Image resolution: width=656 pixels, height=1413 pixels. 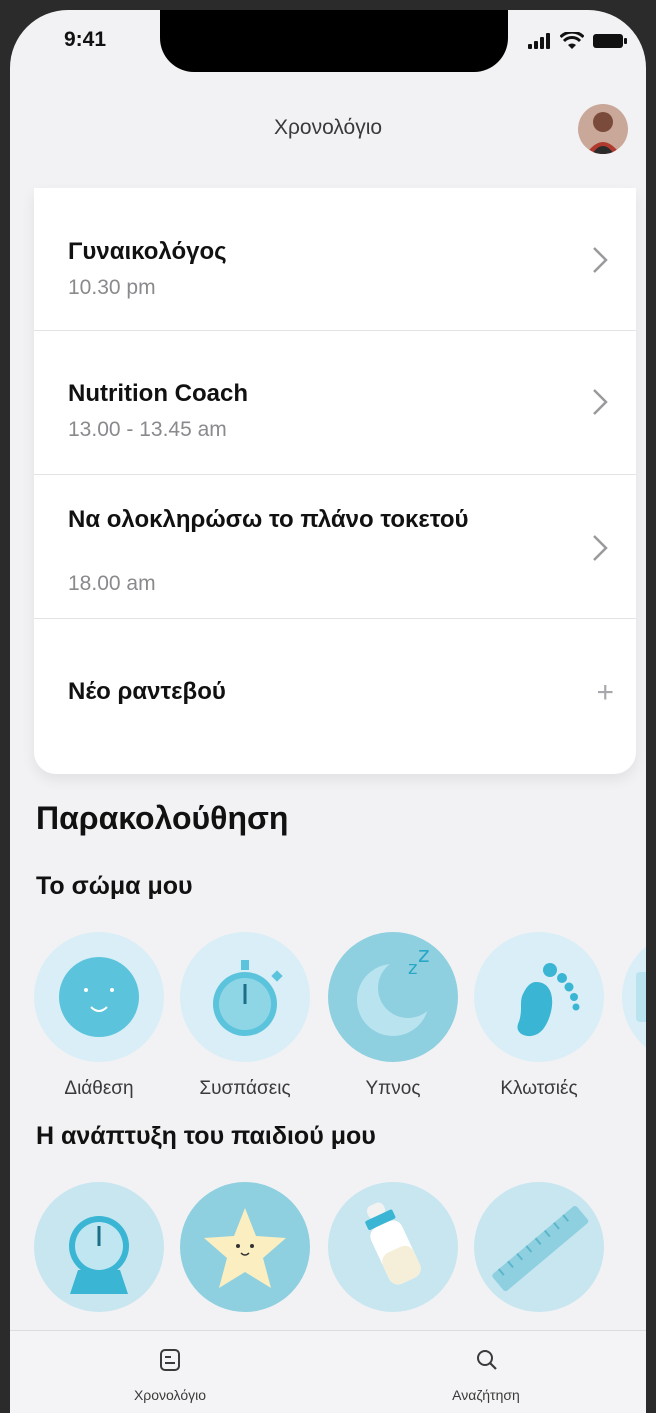 I want to click on status-time: 9:41, so click(x=85, y=39).